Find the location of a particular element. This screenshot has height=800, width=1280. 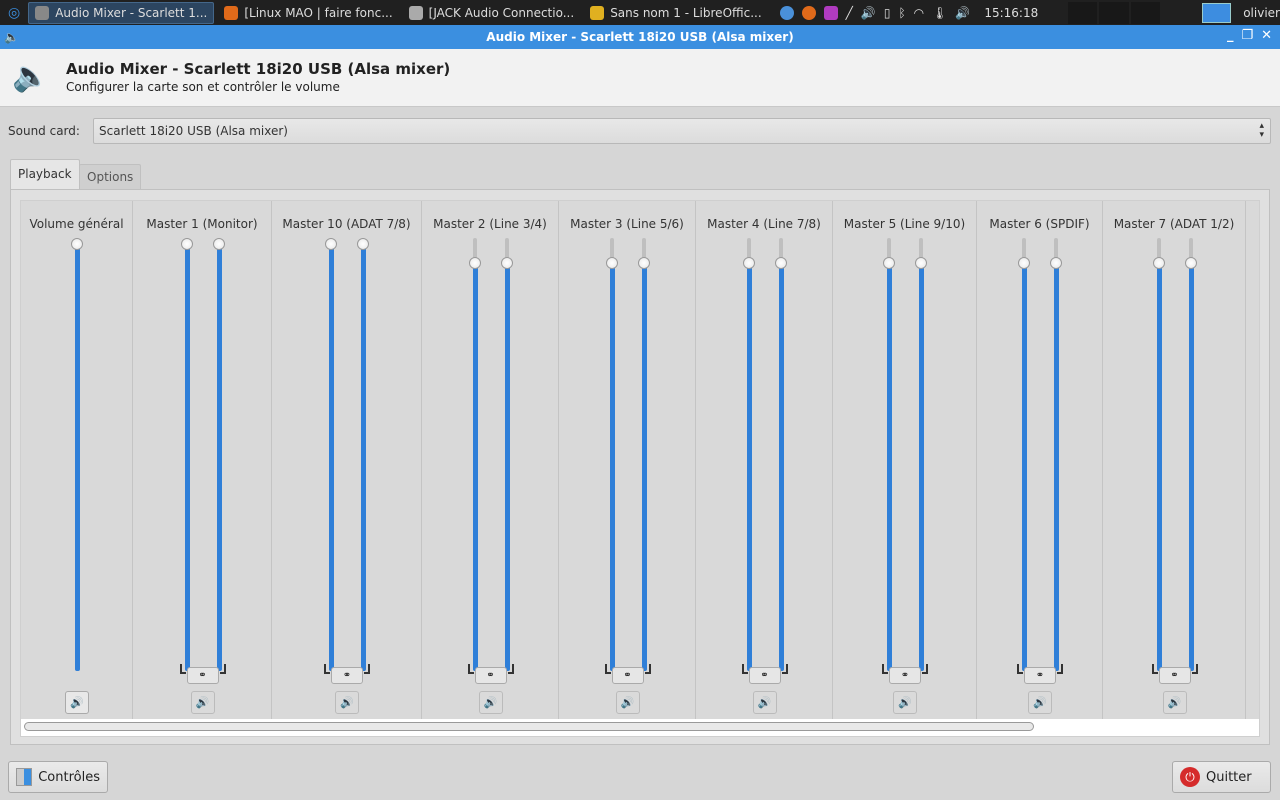

volume-icon: 🔊 is located at coordinates (868, 13).